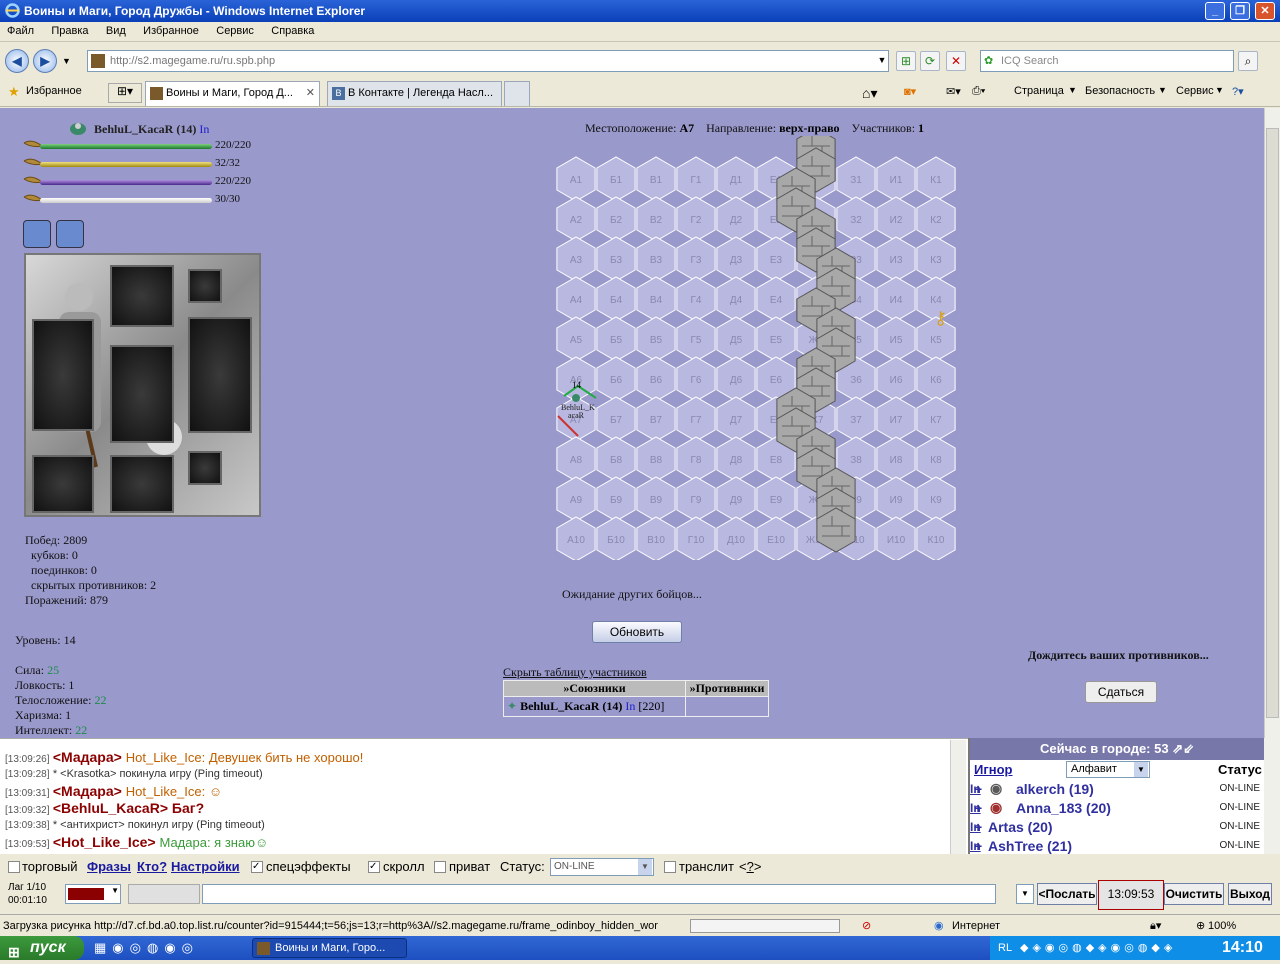 The width and height of the screenshot is (1280, 964). Describe the element at coordinates (125, 93) in the screenshot. I see `quick-tabs-icon: ⊞▾` at that location.